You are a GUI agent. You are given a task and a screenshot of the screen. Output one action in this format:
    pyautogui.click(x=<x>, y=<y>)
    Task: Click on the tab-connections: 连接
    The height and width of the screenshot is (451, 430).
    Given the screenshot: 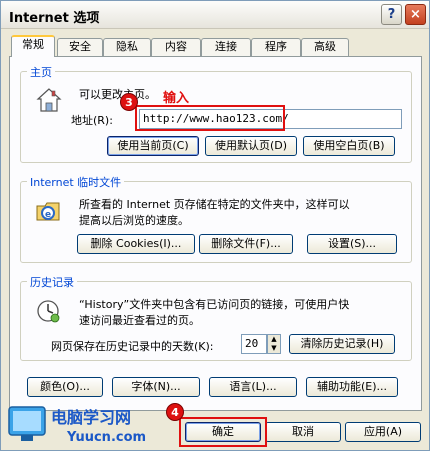 What is the action you would take?
    pyautogui.click(x=226, y=47)
    